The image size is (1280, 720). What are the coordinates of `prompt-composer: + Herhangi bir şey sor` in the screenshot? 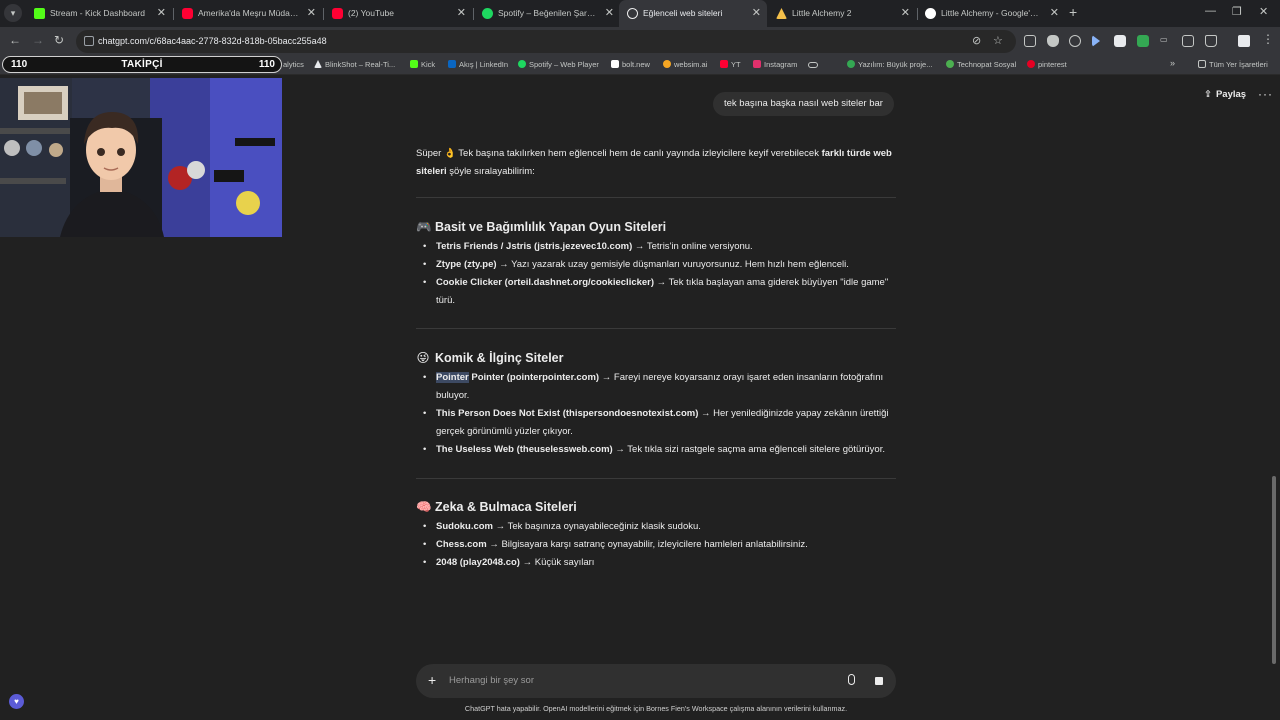 It's located at (656, 681).